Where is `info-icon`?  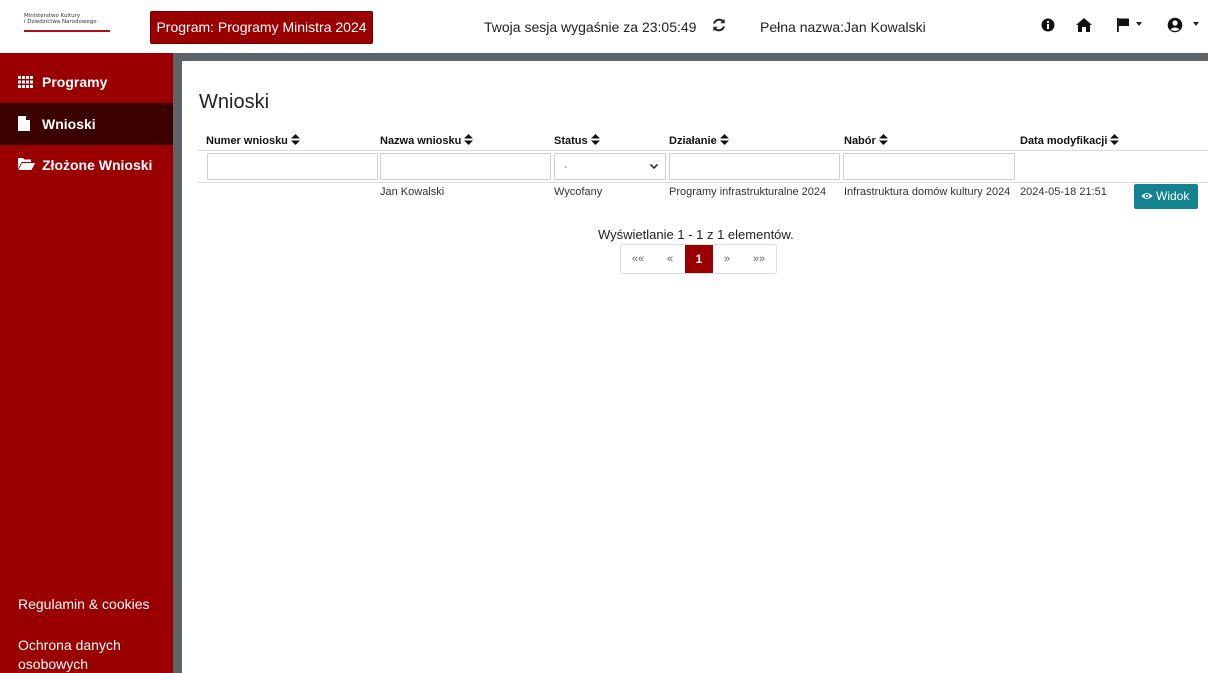
info-icon is located at coordinates (1048, 25).